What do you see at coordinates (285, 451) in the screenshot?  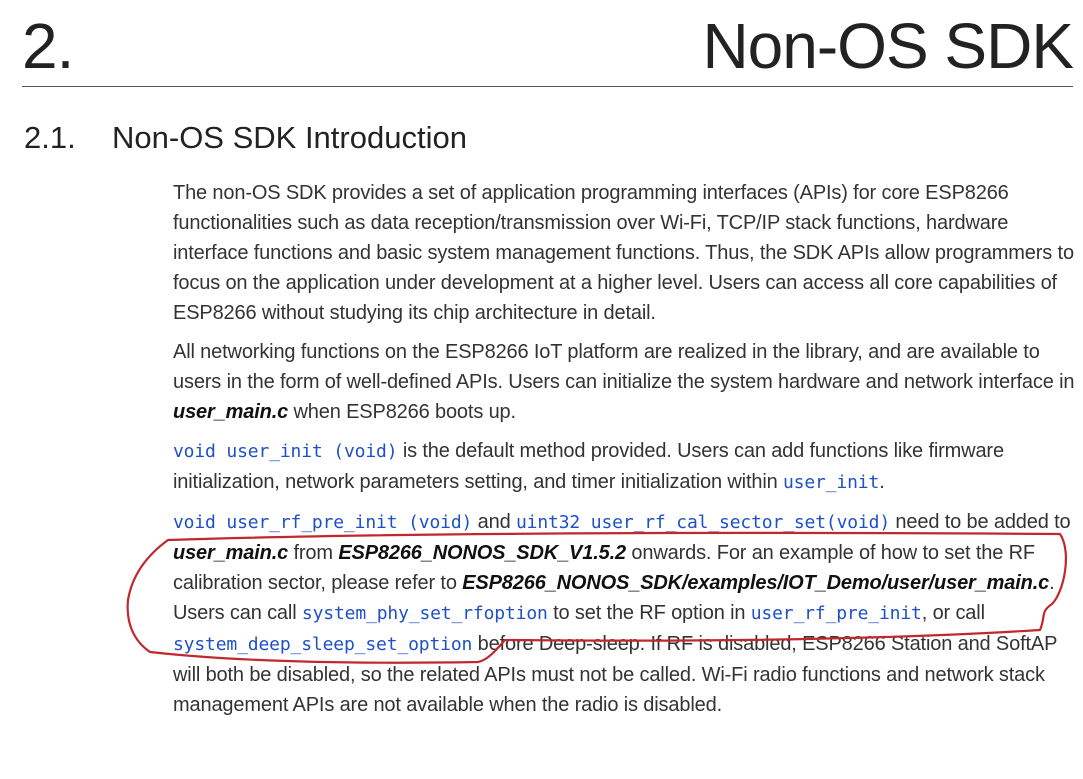 I see `code-user-init-signature: void user_init (void)` at bounding box center [285, 451].